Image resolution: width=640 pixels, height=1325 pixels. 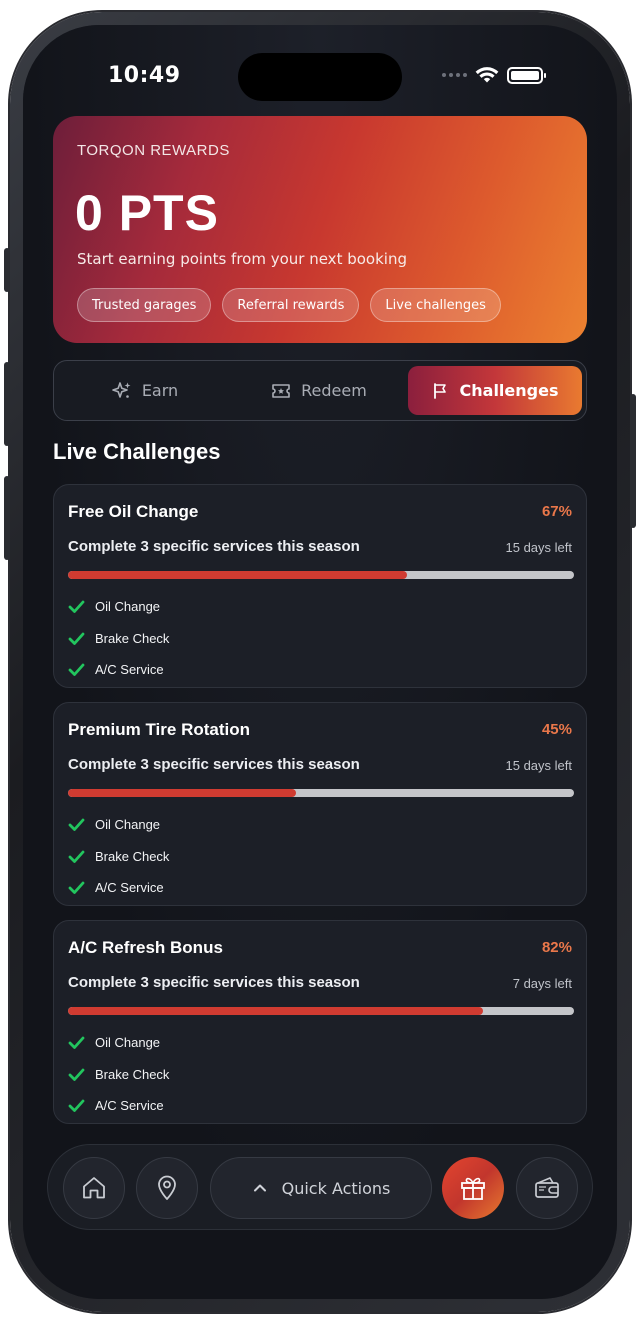 I want to click on tab-redeem-label: Redeem, so click(x=334, y=390).